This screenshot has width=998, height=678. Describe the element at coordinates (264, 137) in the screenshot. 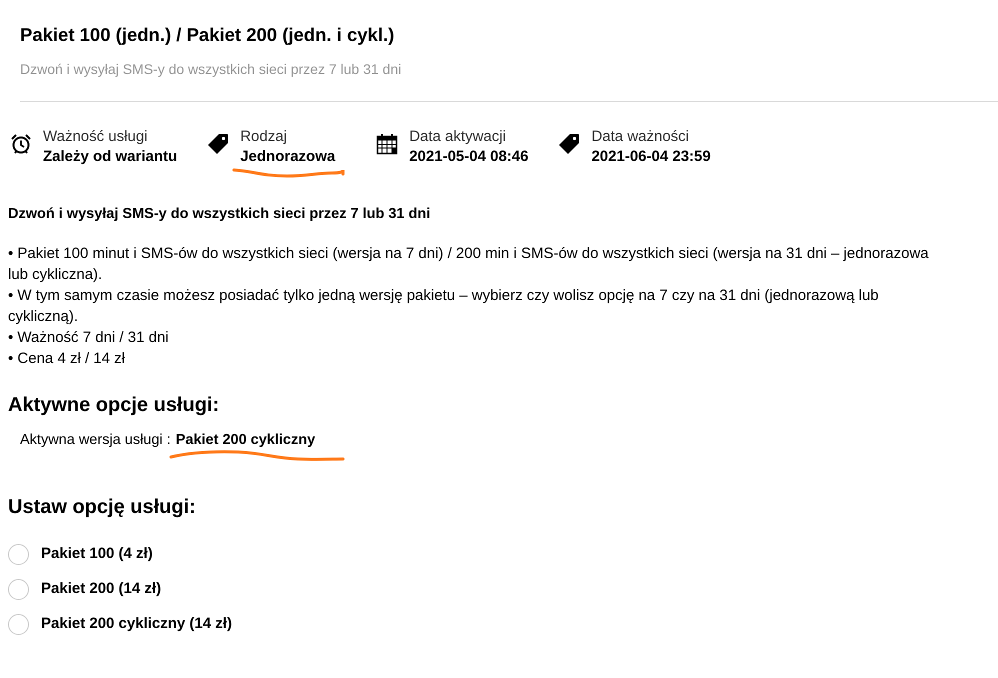

I see `info-label: Rodzaj` at that location.